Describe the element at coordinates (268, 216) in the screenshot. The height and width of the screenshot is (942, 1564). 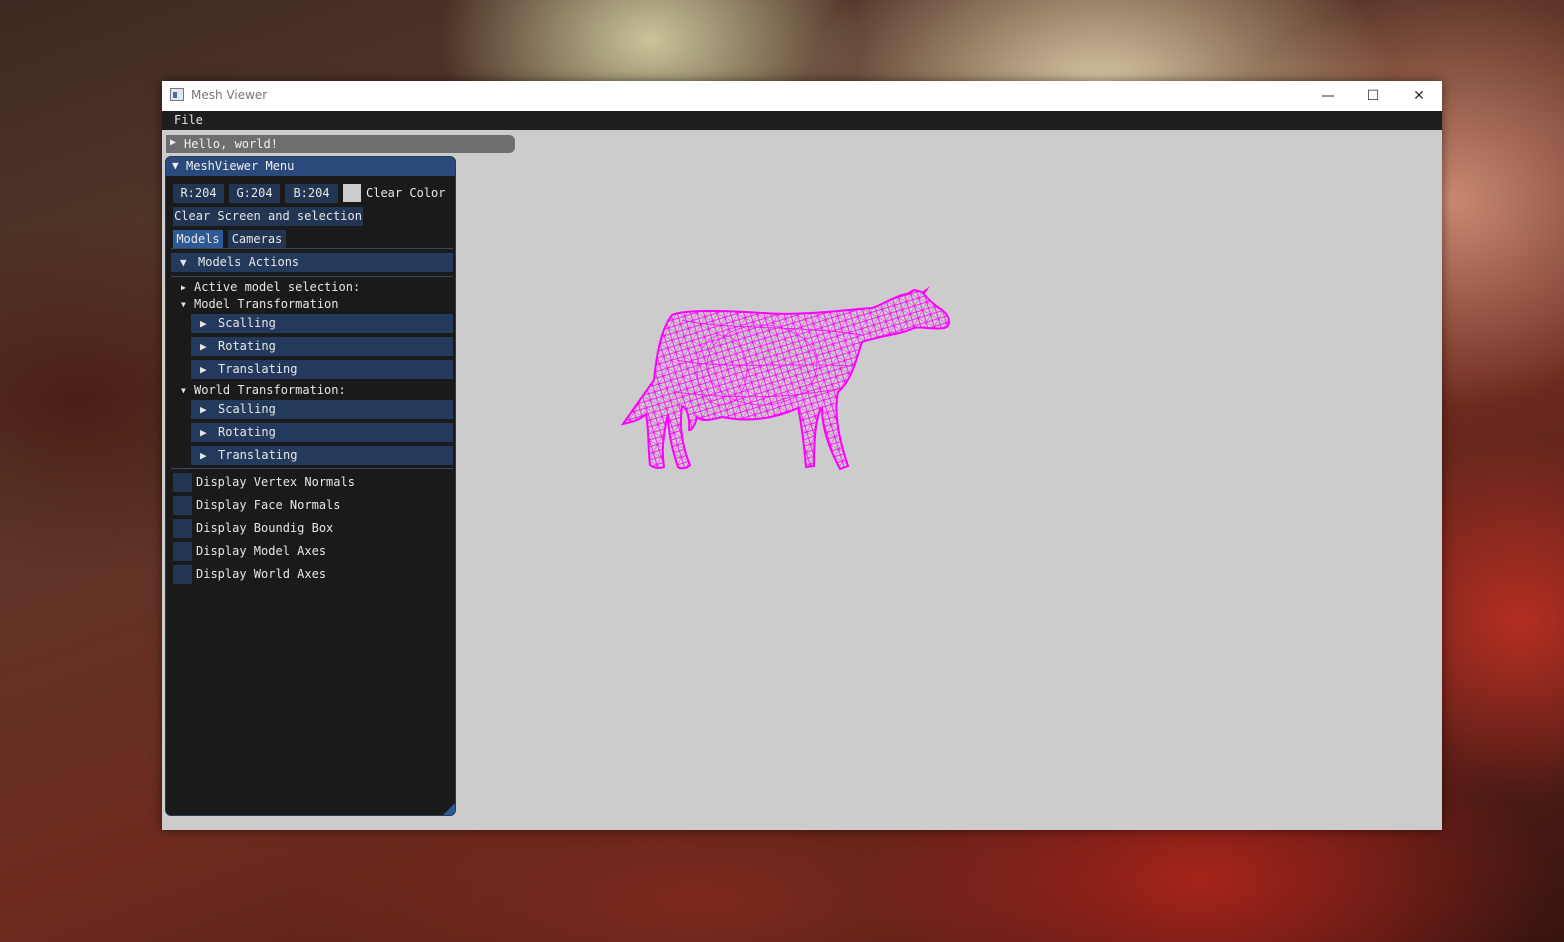
I see `clear-screen-button: Clear Screen and selection` at that location.